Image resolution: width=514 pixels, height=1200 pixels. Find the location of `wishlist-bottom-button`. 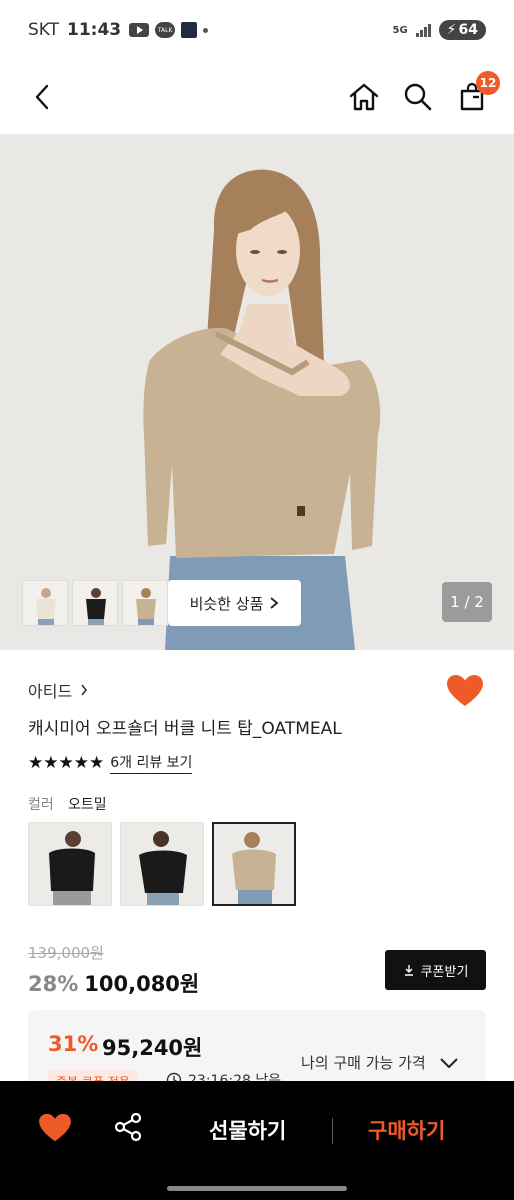

wishlist-bottom-button is located at coordinates (55, 1128).